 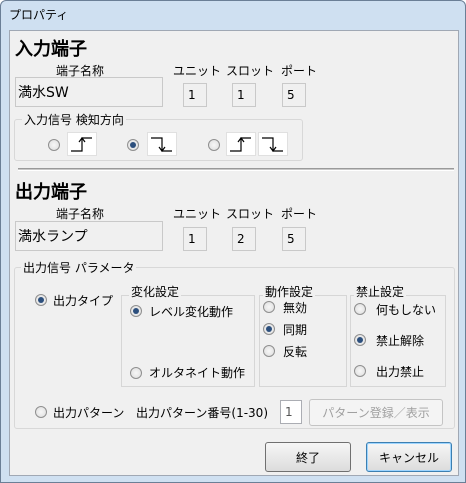 I want to click on action-sync-radio, so click(x=269, y=329).